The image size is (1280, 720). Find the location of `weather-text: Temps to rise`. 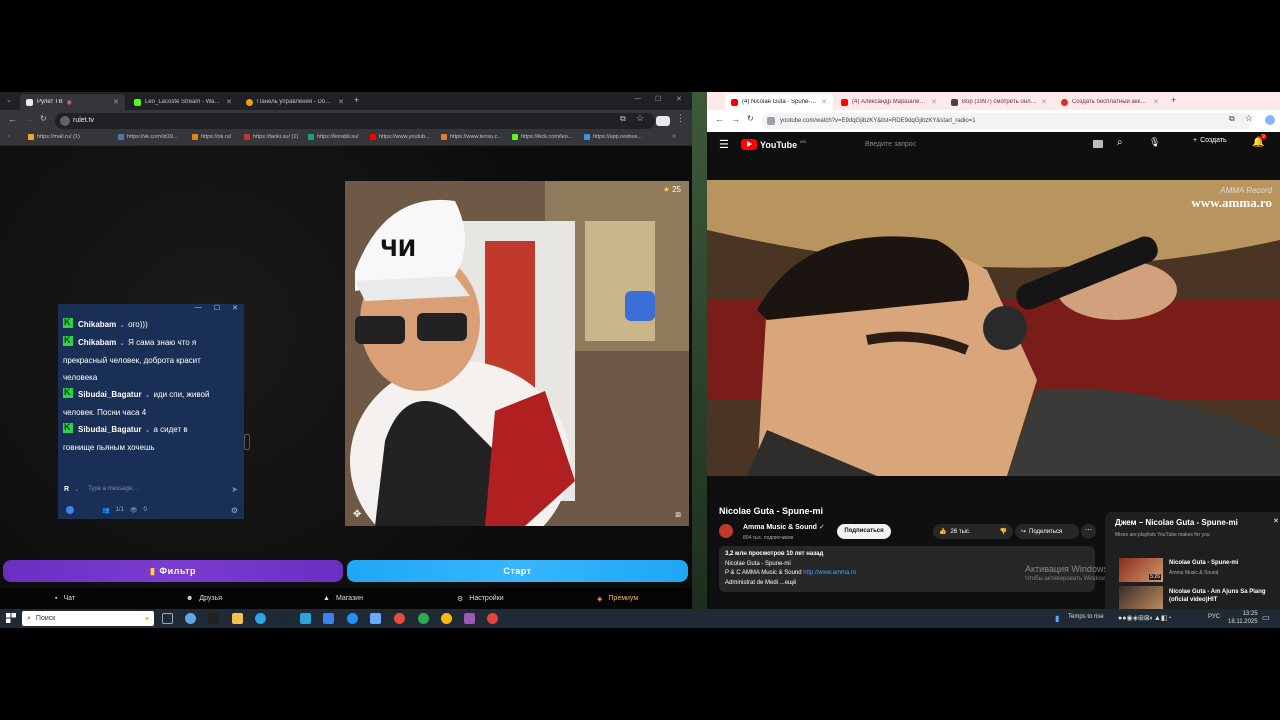

weather-text: Temps to rise is located at coordinates (1086, 617).